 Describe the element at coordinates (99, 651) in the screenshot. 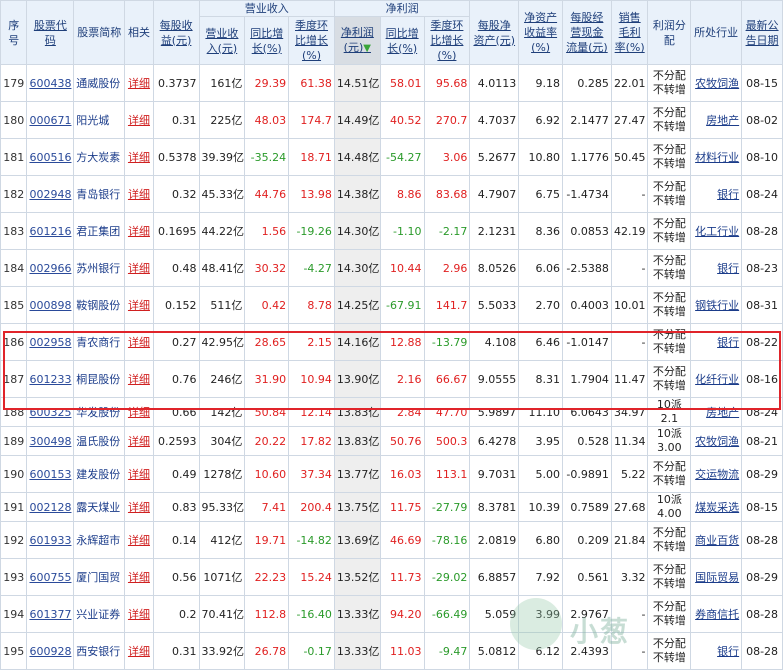

I see `stock-name: 西安银行` at that location.